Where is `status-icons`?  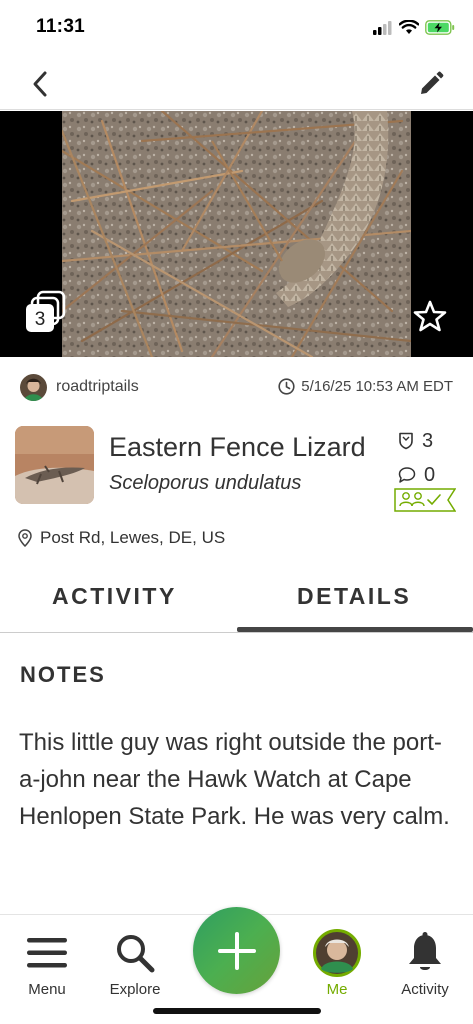
status-icons is located at coordinates (414, 27).